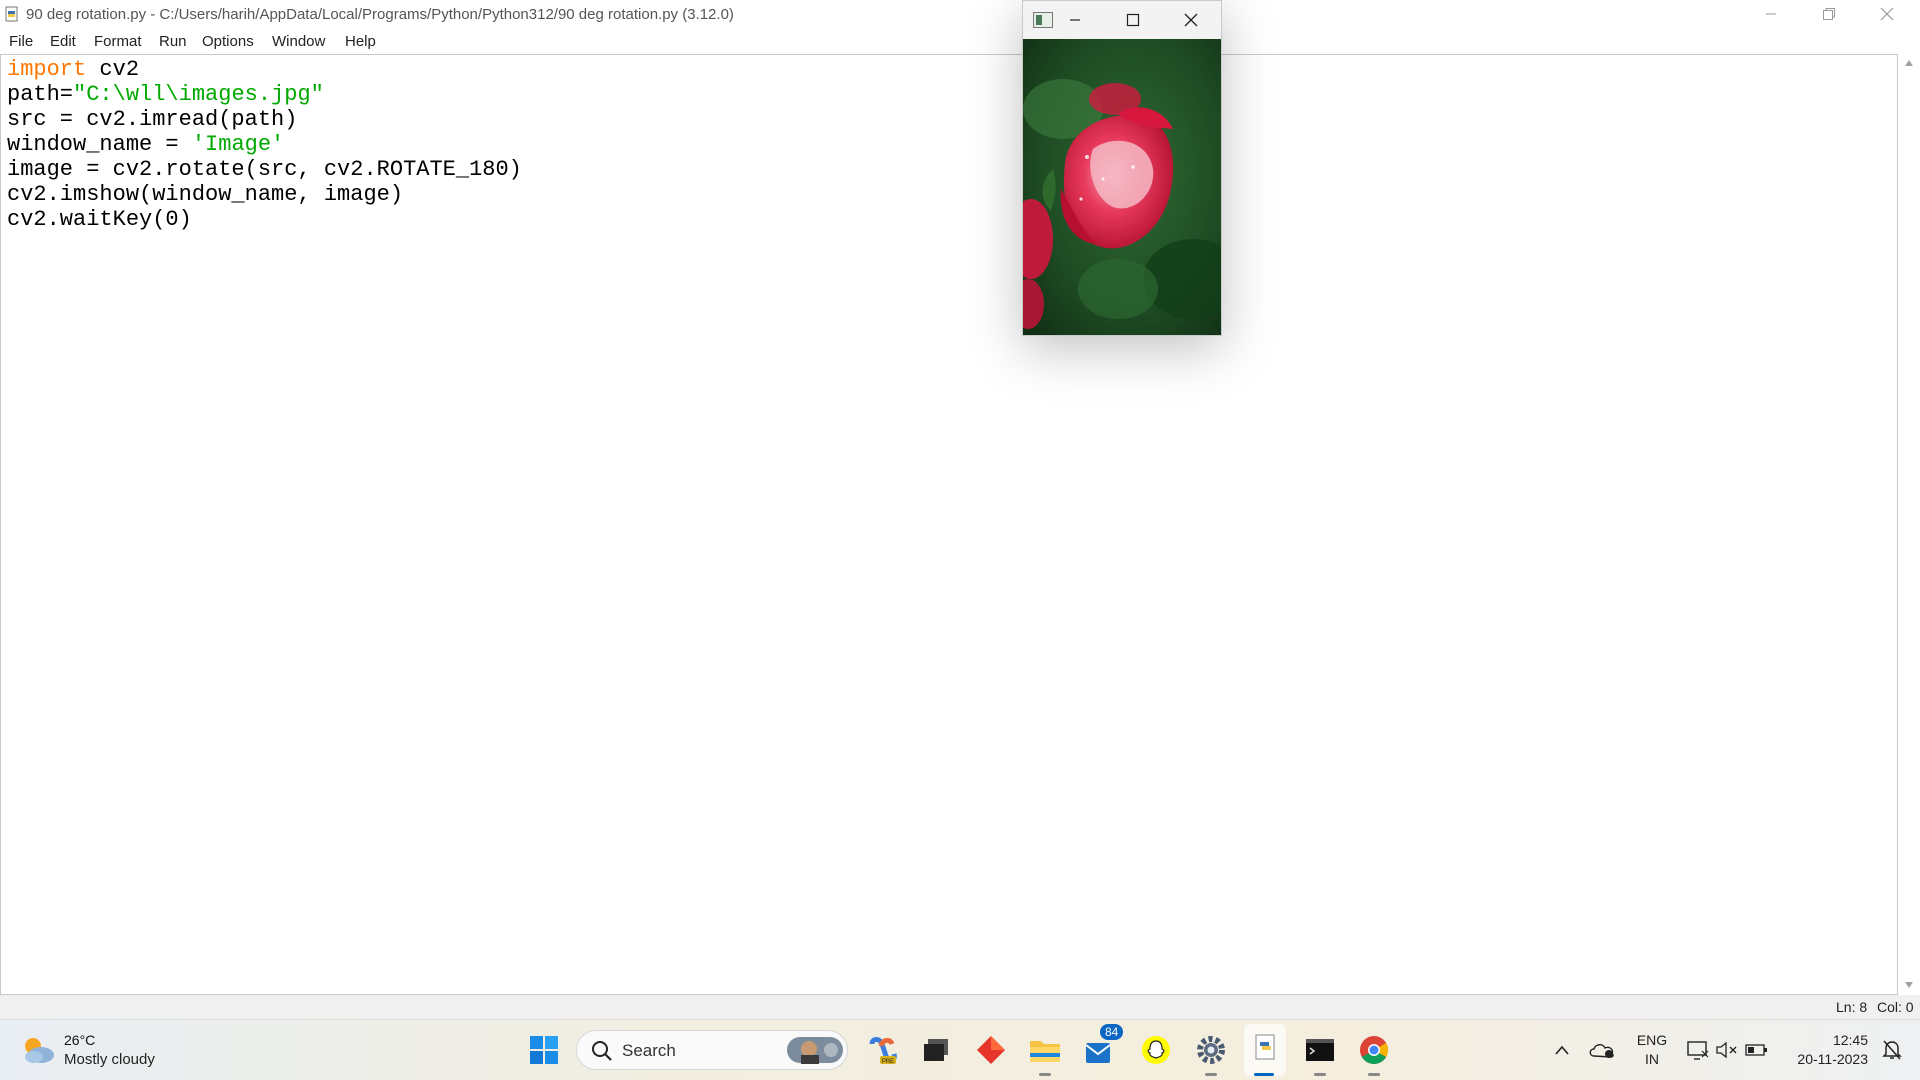 Image resolution: width=1920 pixels, height=1080 pixels. Describe the element at coordinates (1852, 1007) in the screenshot. I see `line-indicator: Ln: 8` at that location.